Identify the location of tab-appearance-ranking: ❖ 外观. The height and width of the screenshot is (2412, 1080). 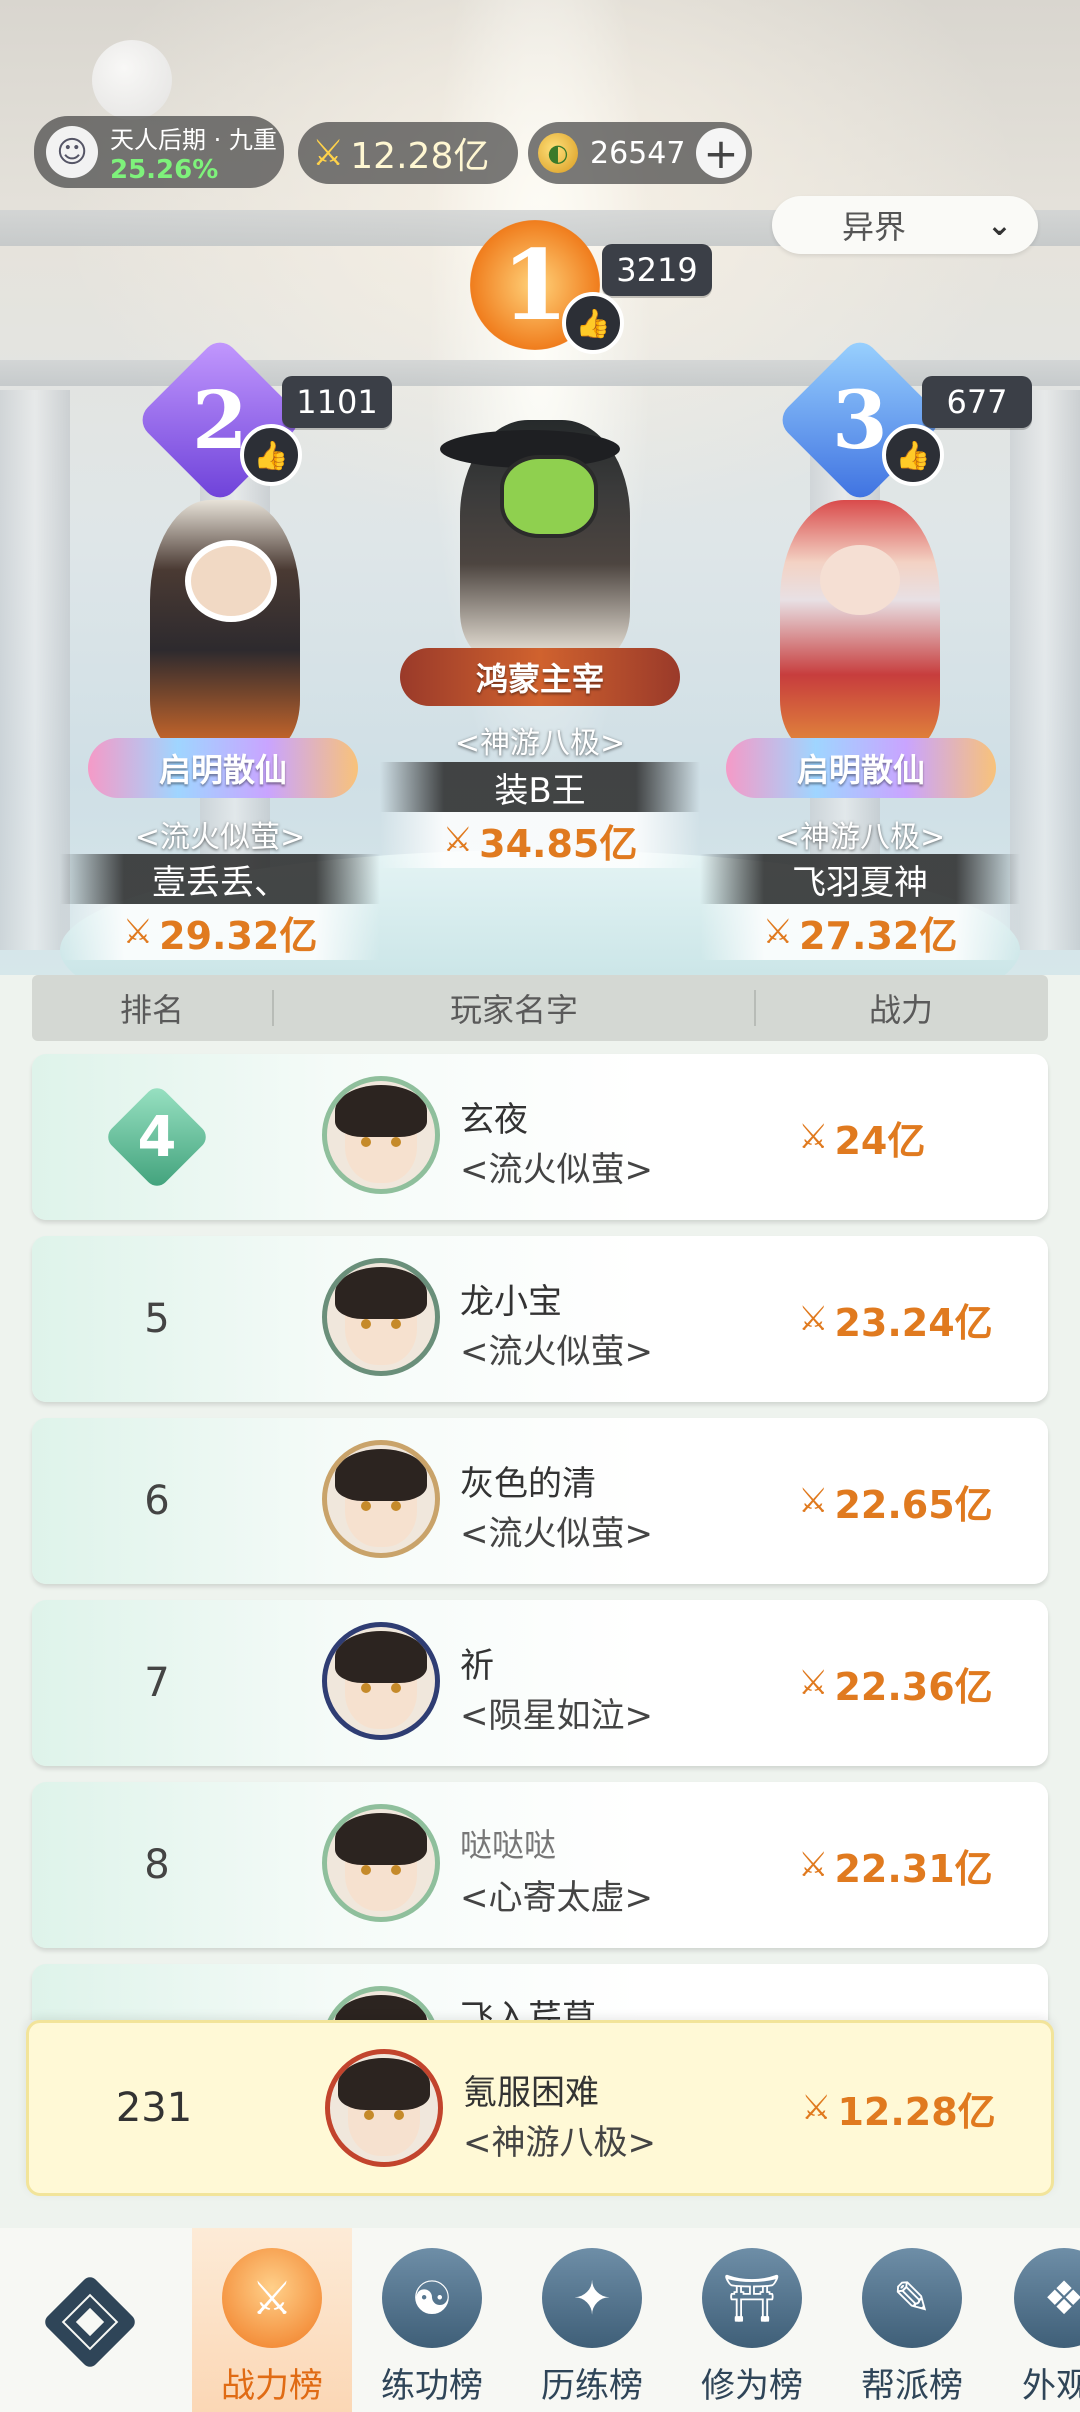
(1036, 2320).